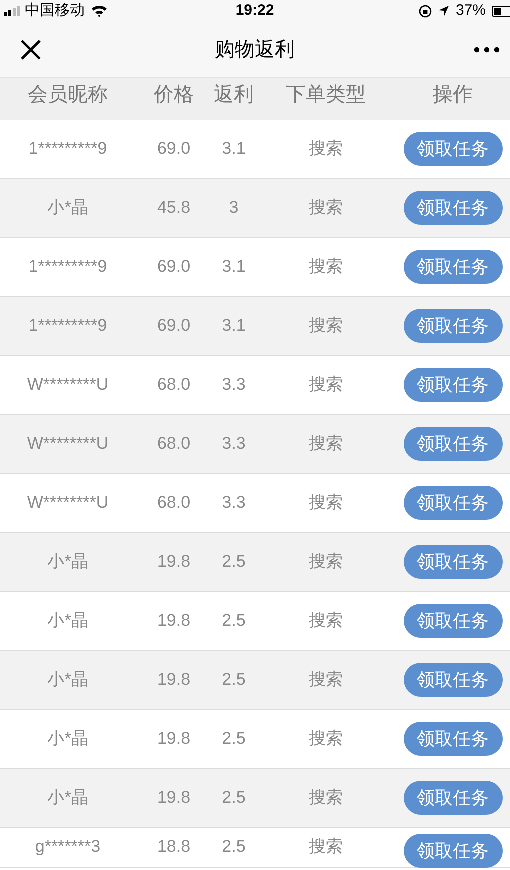 The width and height of the screenshot is (510, 870). I want to click on signal-icon, so click(13, 11).